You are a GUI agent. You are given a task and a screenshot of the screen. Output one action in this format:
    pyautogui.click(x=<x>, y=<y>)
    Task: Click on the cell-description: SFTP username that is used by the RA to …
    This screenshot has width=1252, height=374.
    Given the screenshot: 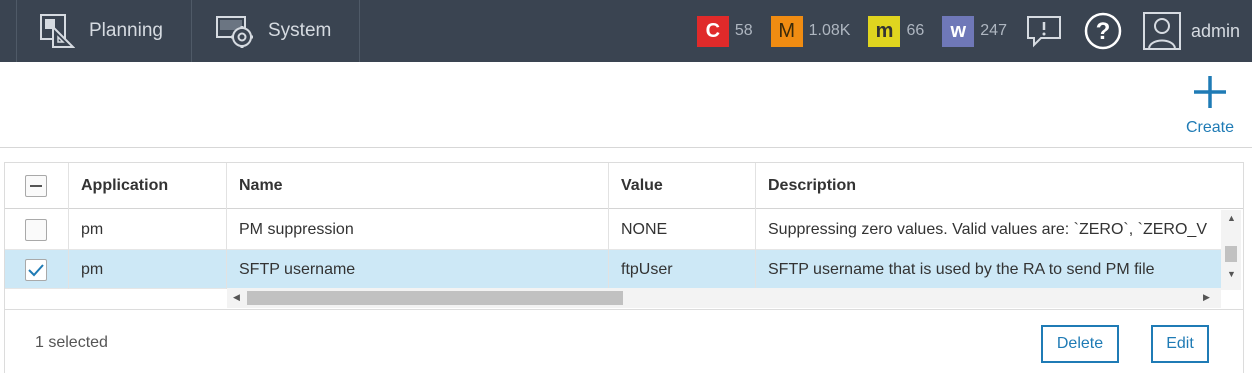 What is the action you would take?
    pyautogui.click(x=961, y=269)
    